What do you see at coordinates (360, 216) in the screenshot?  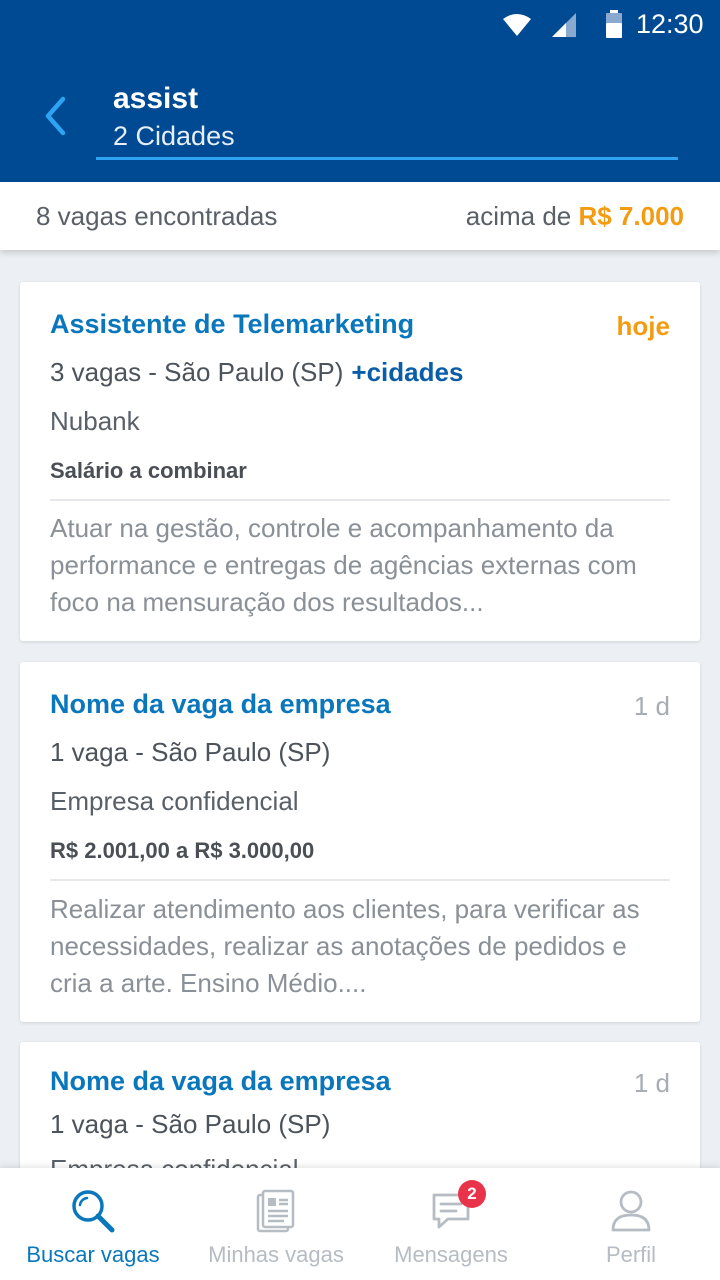 I see `results-bar: 8 vagas encontradas acima de R$ 7.000` at bounding box center [360, 216].